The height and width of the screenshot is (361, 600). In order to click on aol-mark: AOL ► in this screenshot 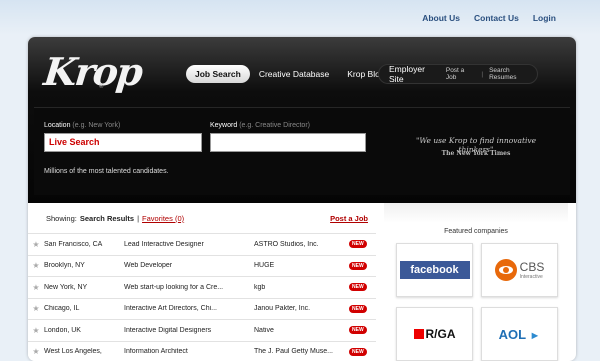, I will do `click(520, 334)`.